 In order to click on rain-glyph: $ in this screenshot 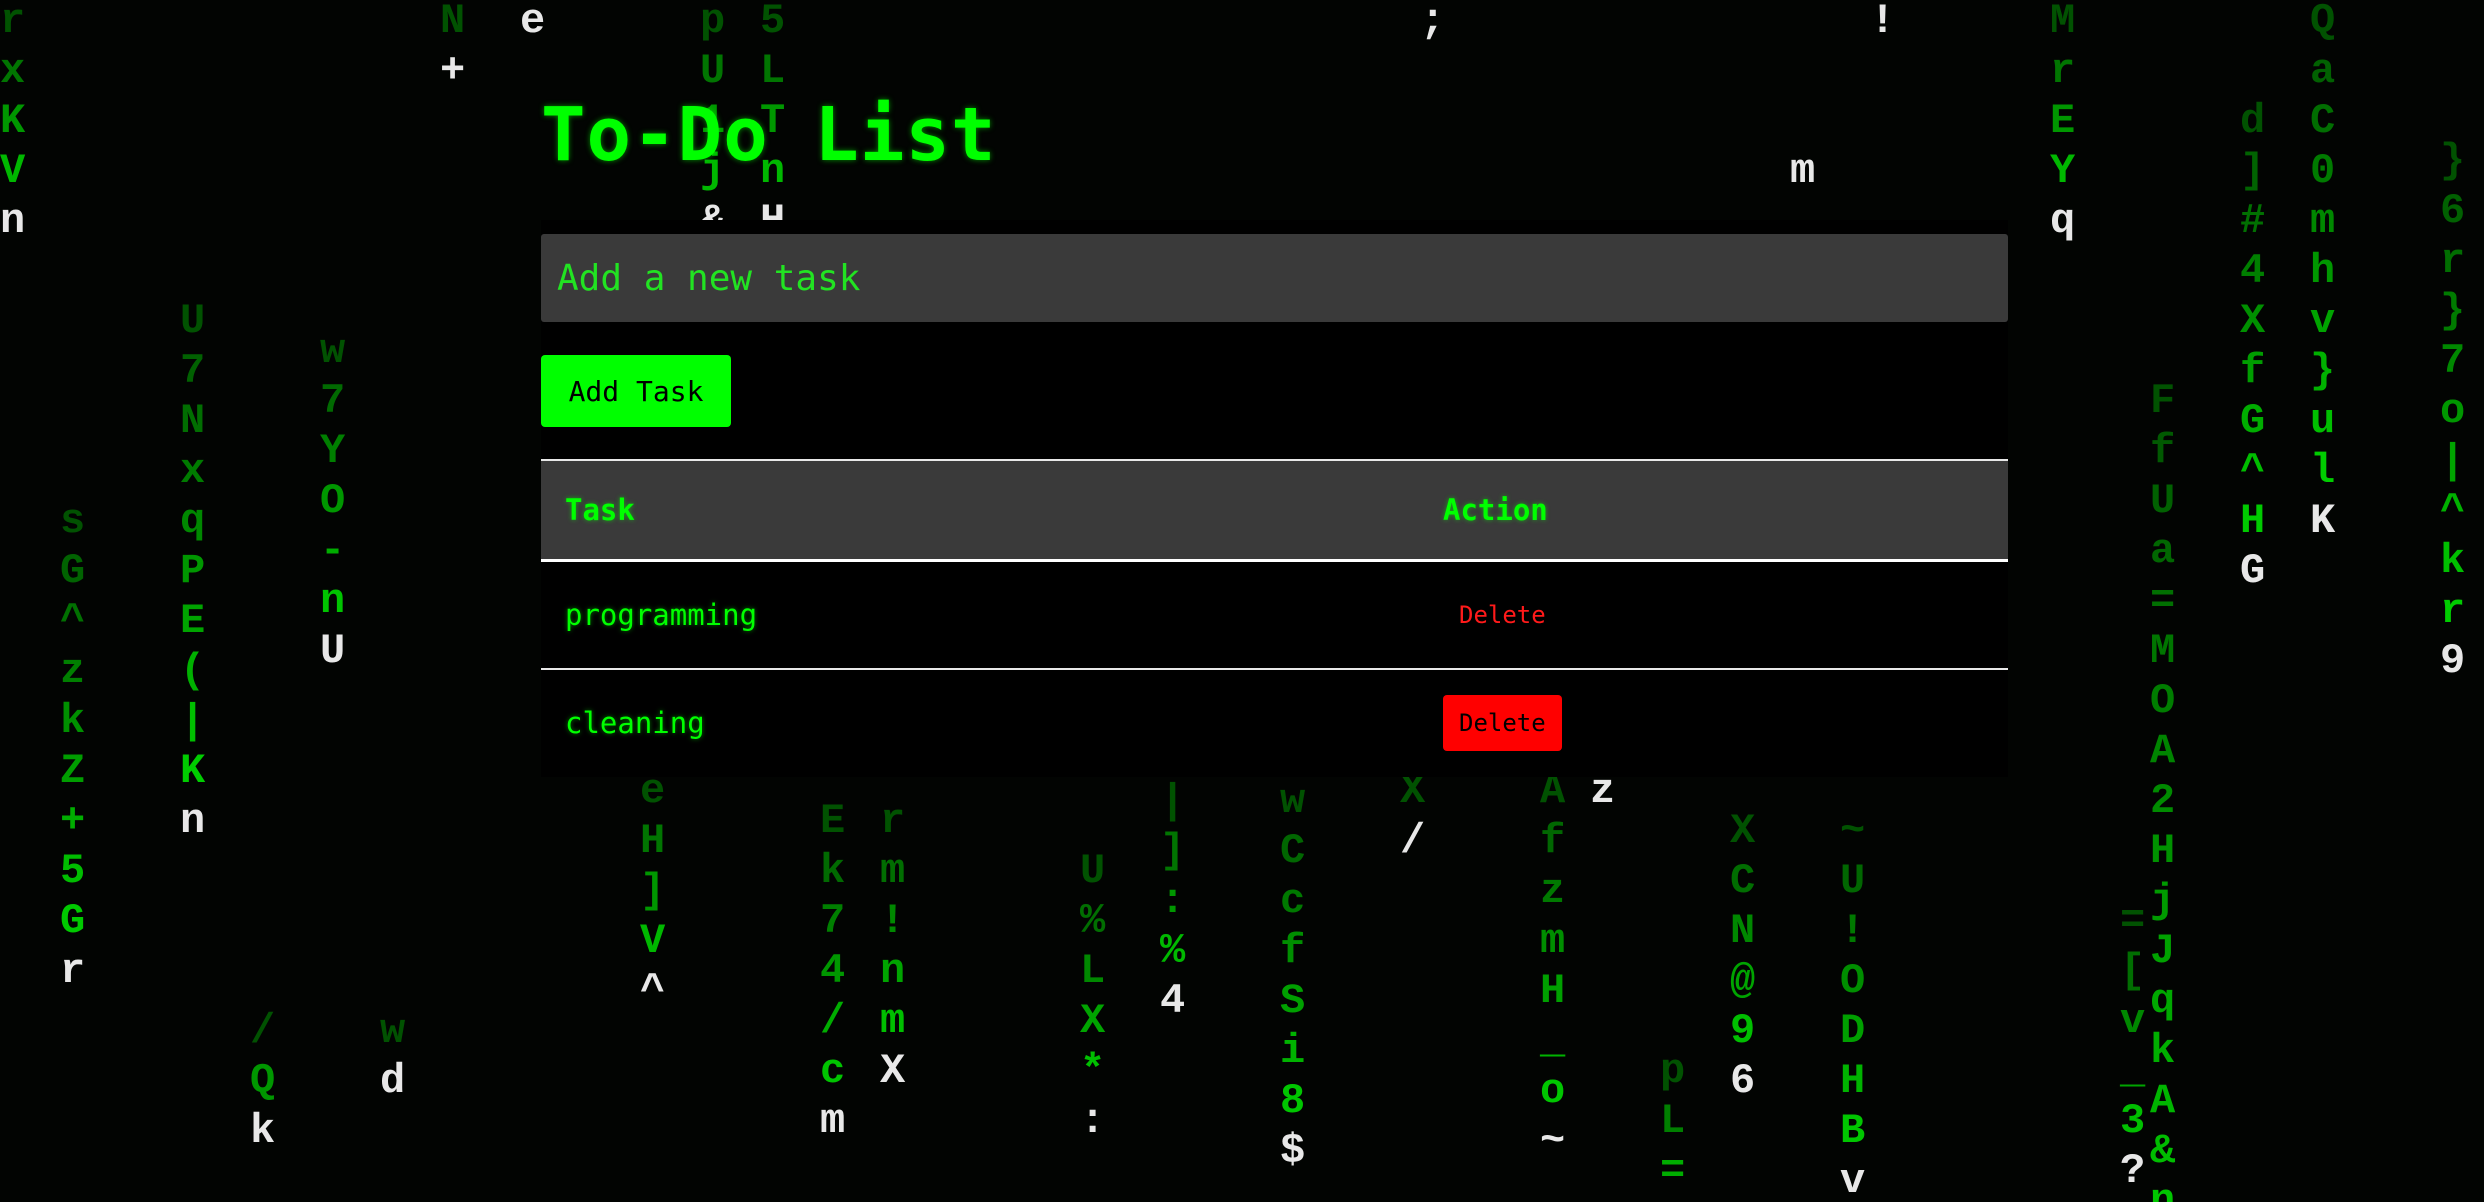, I will do `click(1293, 1151)`.